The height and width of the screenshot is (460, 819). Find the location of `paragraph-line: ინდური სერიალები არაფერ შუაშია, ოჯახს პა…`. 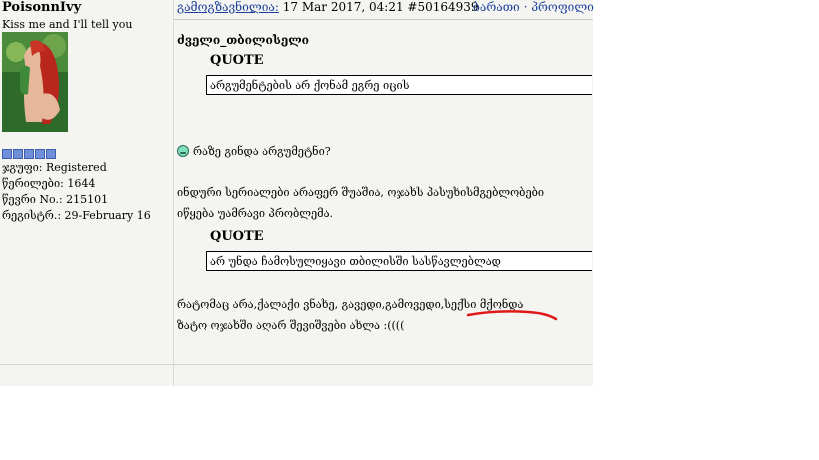

paragraph-line: ინდური სერიალები არაფერ შუაშია, ოჯახს პა… is located at coordinates (361, 192).